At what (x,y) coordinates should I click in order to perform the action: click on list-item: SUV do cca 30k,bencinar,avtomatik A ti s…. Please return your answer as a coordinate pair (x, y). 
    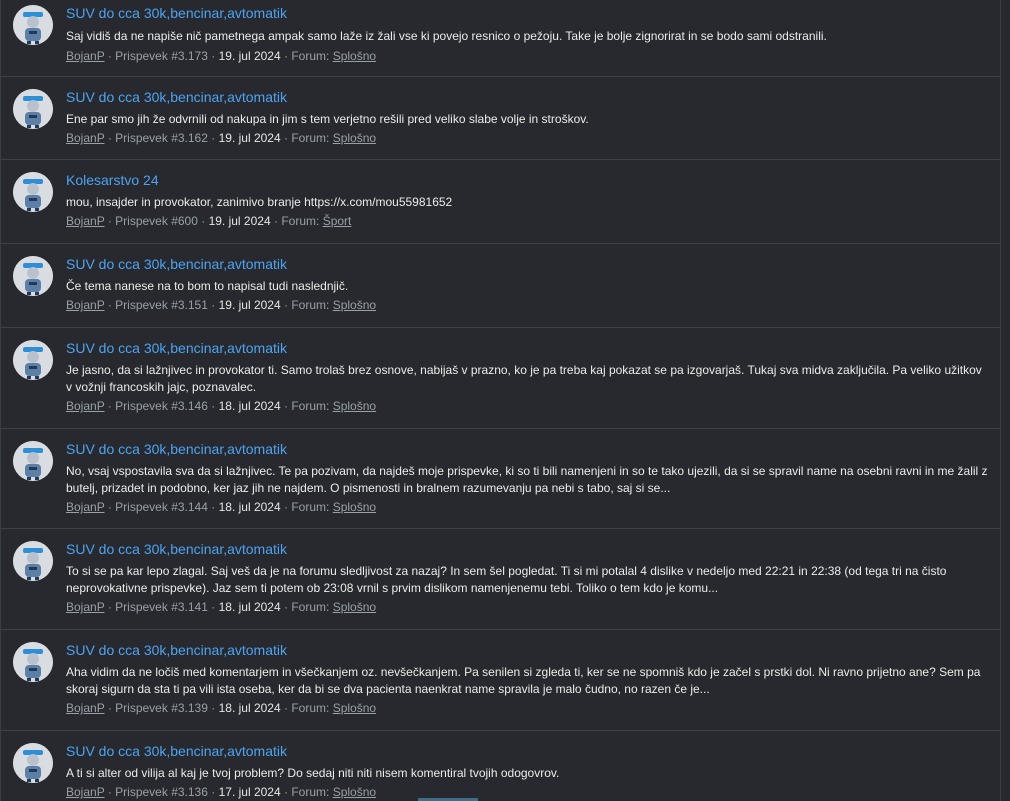
    Looking at the image, I should click on (500, 766).